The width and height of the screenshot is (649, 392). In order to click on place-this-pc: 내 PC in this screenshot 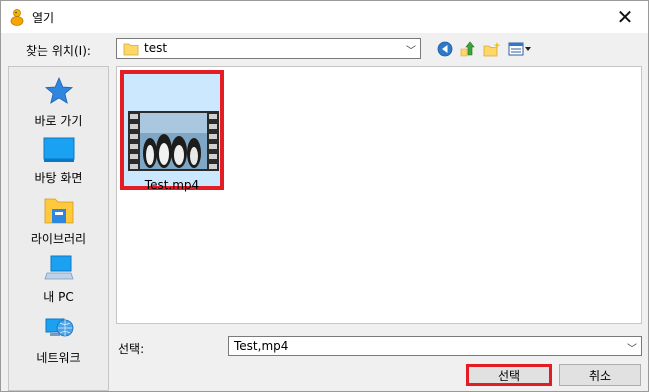, I will do `click(58, 279)`.